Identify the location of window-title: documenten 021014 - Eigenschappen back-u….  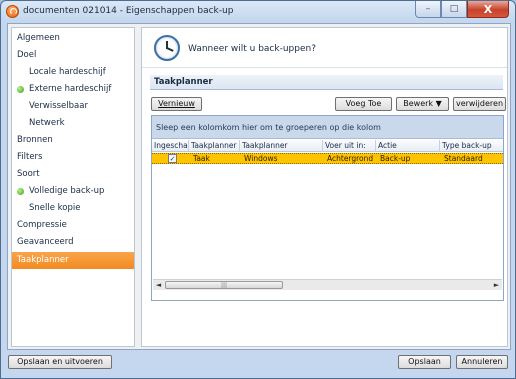
(128, 11).